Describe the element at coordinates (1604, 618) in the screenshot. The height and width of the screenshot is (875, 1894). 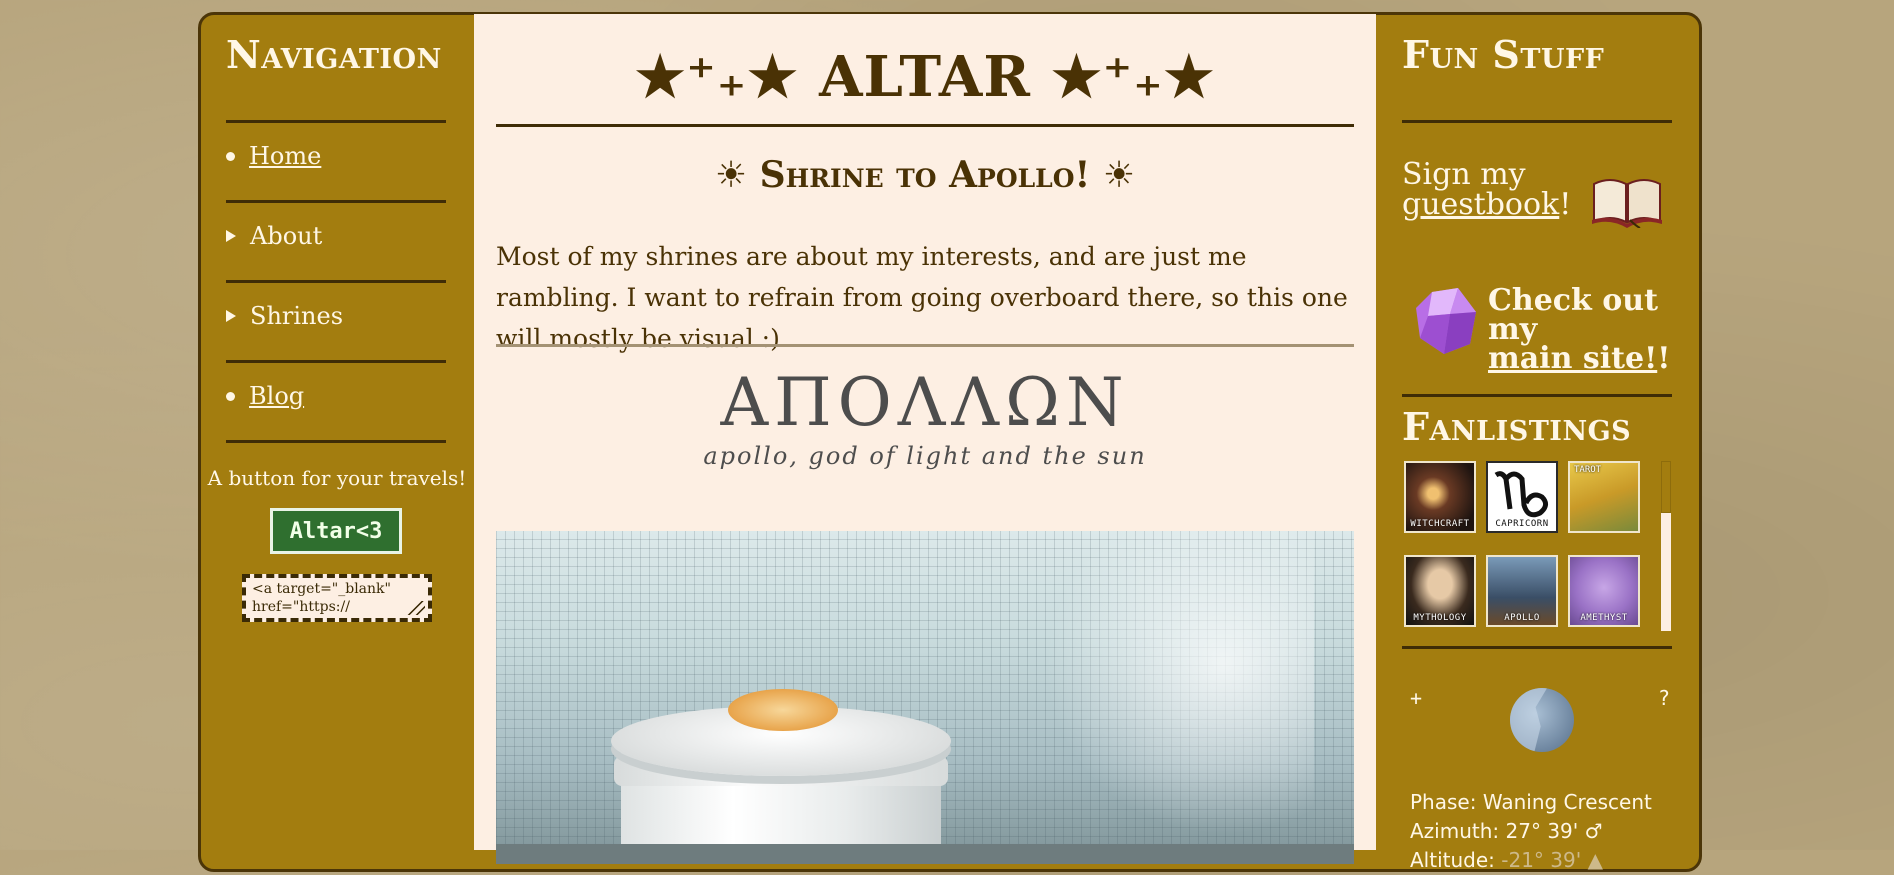
I see `fanlisting-label: AMETHYST` at that location.